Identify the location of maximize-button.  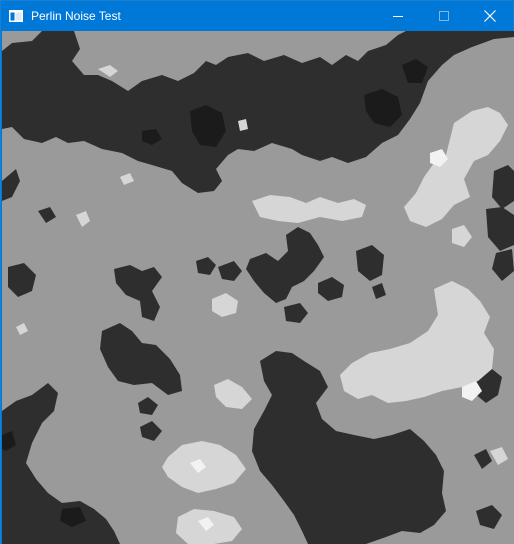
(444, 16).